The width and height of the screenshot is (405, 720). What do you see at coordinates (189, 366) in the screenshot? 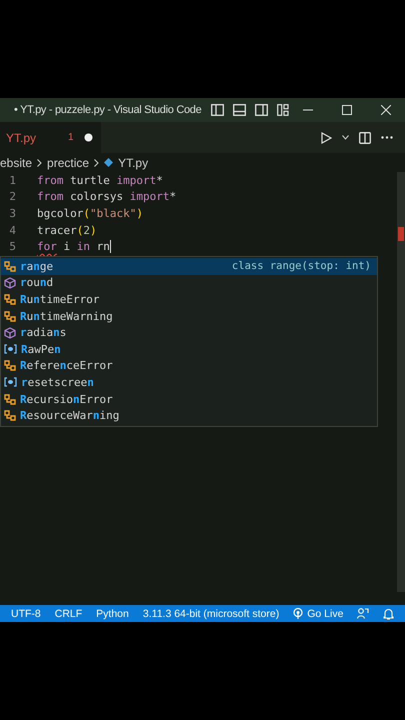
I see `suggestion-item: ReferenceError` at bounding box center [189, 366].